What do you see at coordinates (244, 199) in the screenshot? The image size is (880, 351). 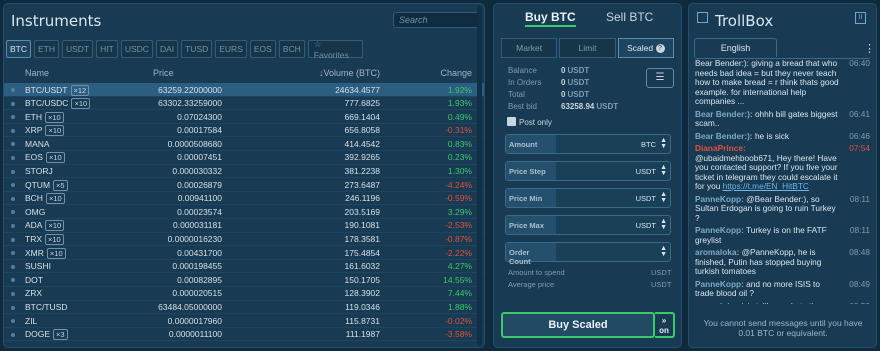 I see `table-row: BCH ×10 0.00941100 246.1196 -0.59%` at bounding box center [244, 199].